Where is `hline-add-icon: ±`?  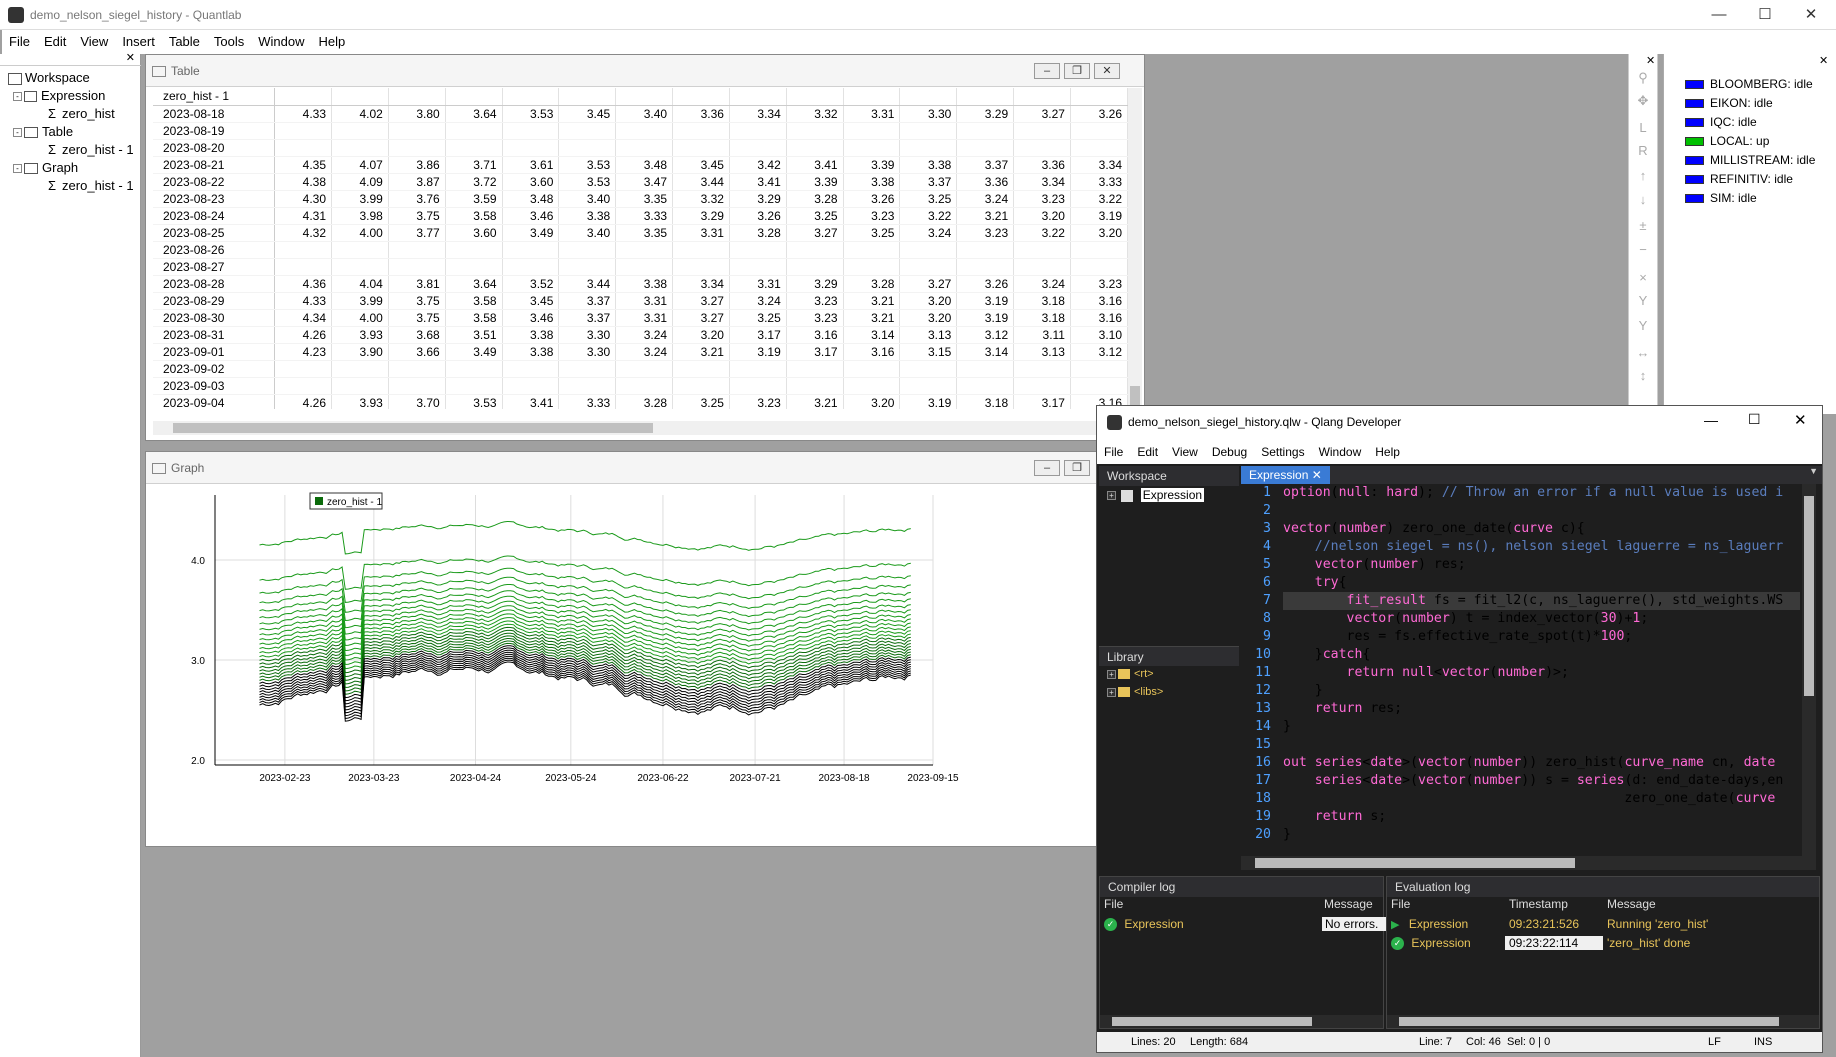 hline-add-icon: ± is located at coordinates (1643, 225).